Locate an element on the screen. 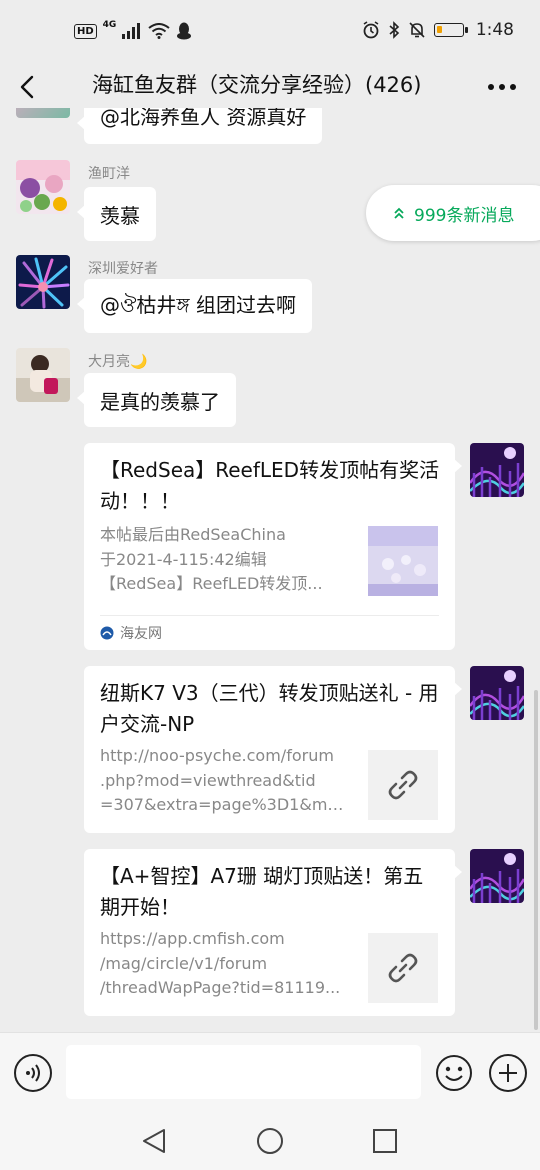  emoji-icon is located at coordinates (454, 1073).